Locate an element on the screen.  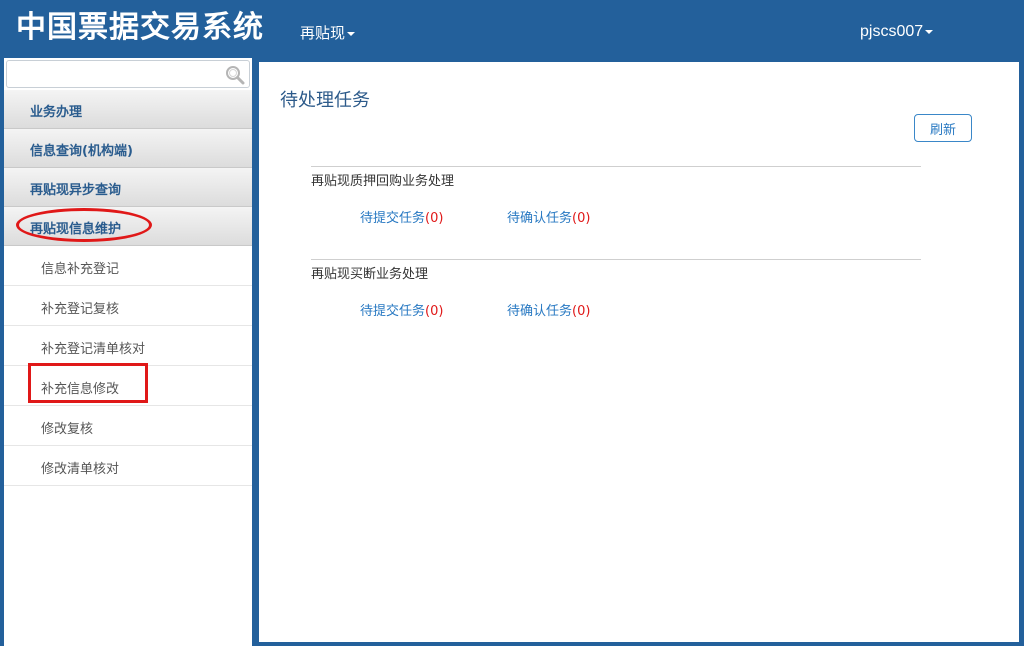
user-menu: pjscs007 is located at coordinates (897, 32).